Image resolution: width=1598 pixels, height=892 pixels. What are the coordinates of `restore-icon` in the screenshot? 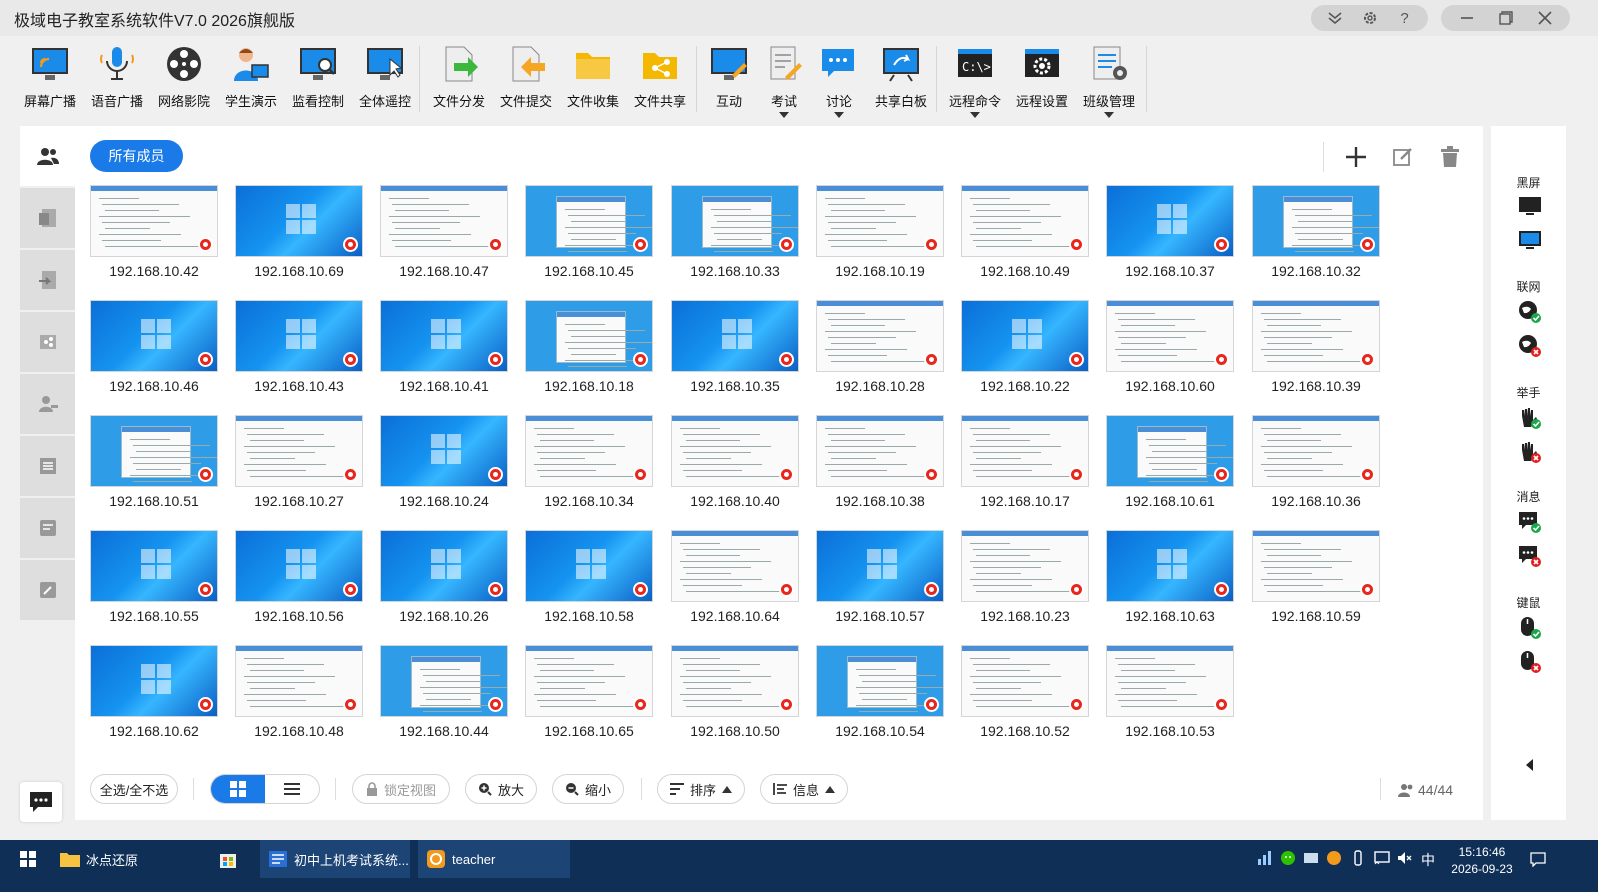 It's located at (1506, 18).